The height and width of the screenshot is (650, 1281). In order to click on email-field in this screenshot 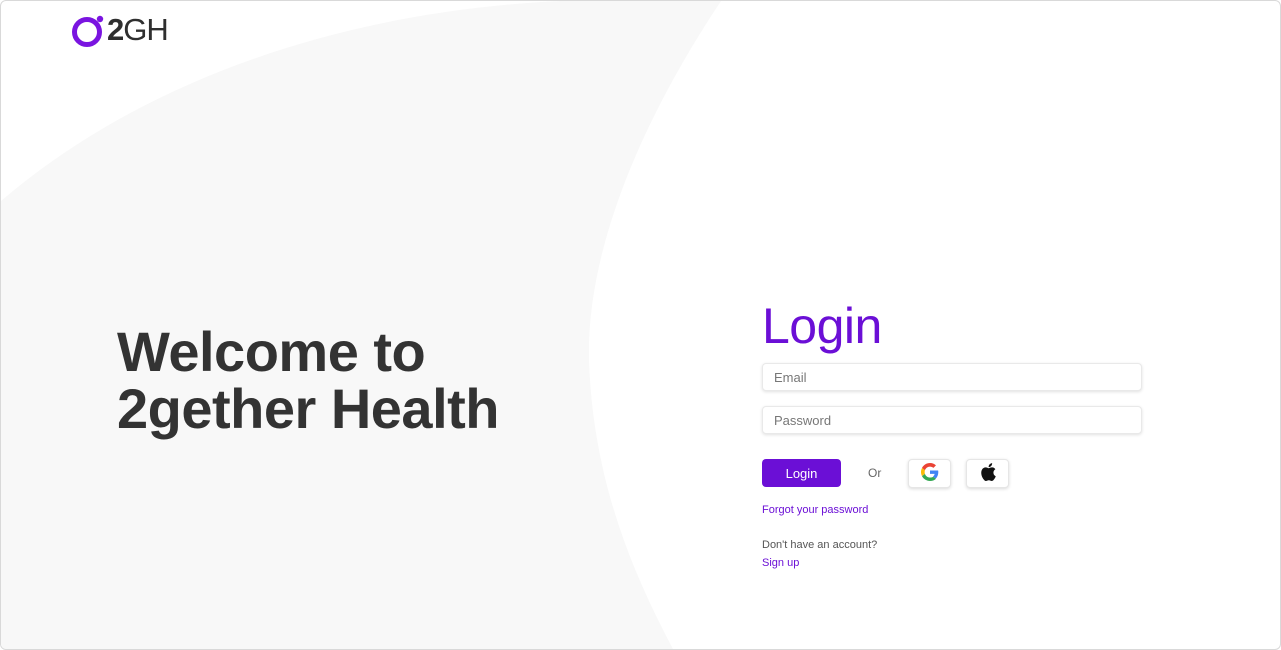, I will do `click(952, 377)`.